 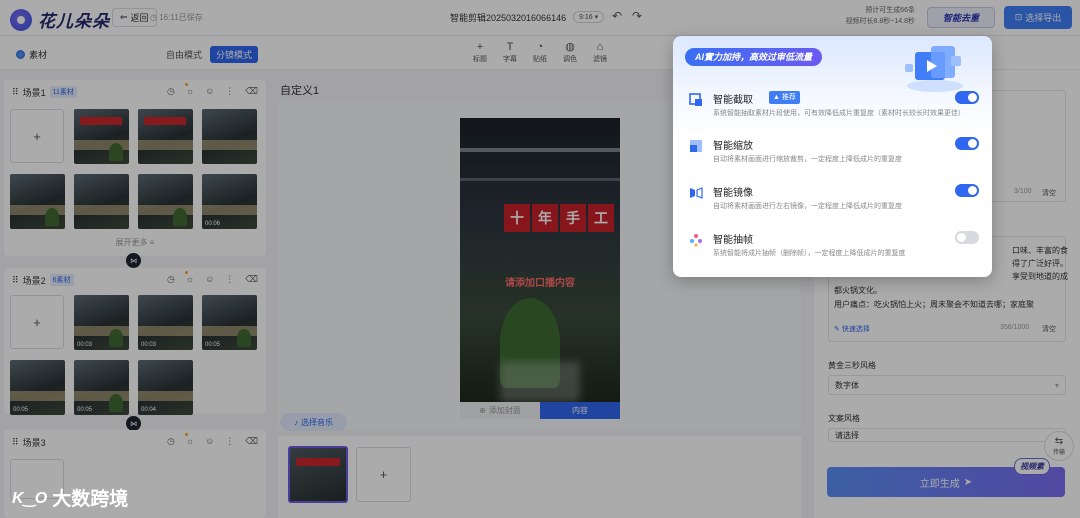 What do you see at coordinates (934, 69) in the screenshot?
I see `popup-illustration-icon` at bounding box center [934, 69].